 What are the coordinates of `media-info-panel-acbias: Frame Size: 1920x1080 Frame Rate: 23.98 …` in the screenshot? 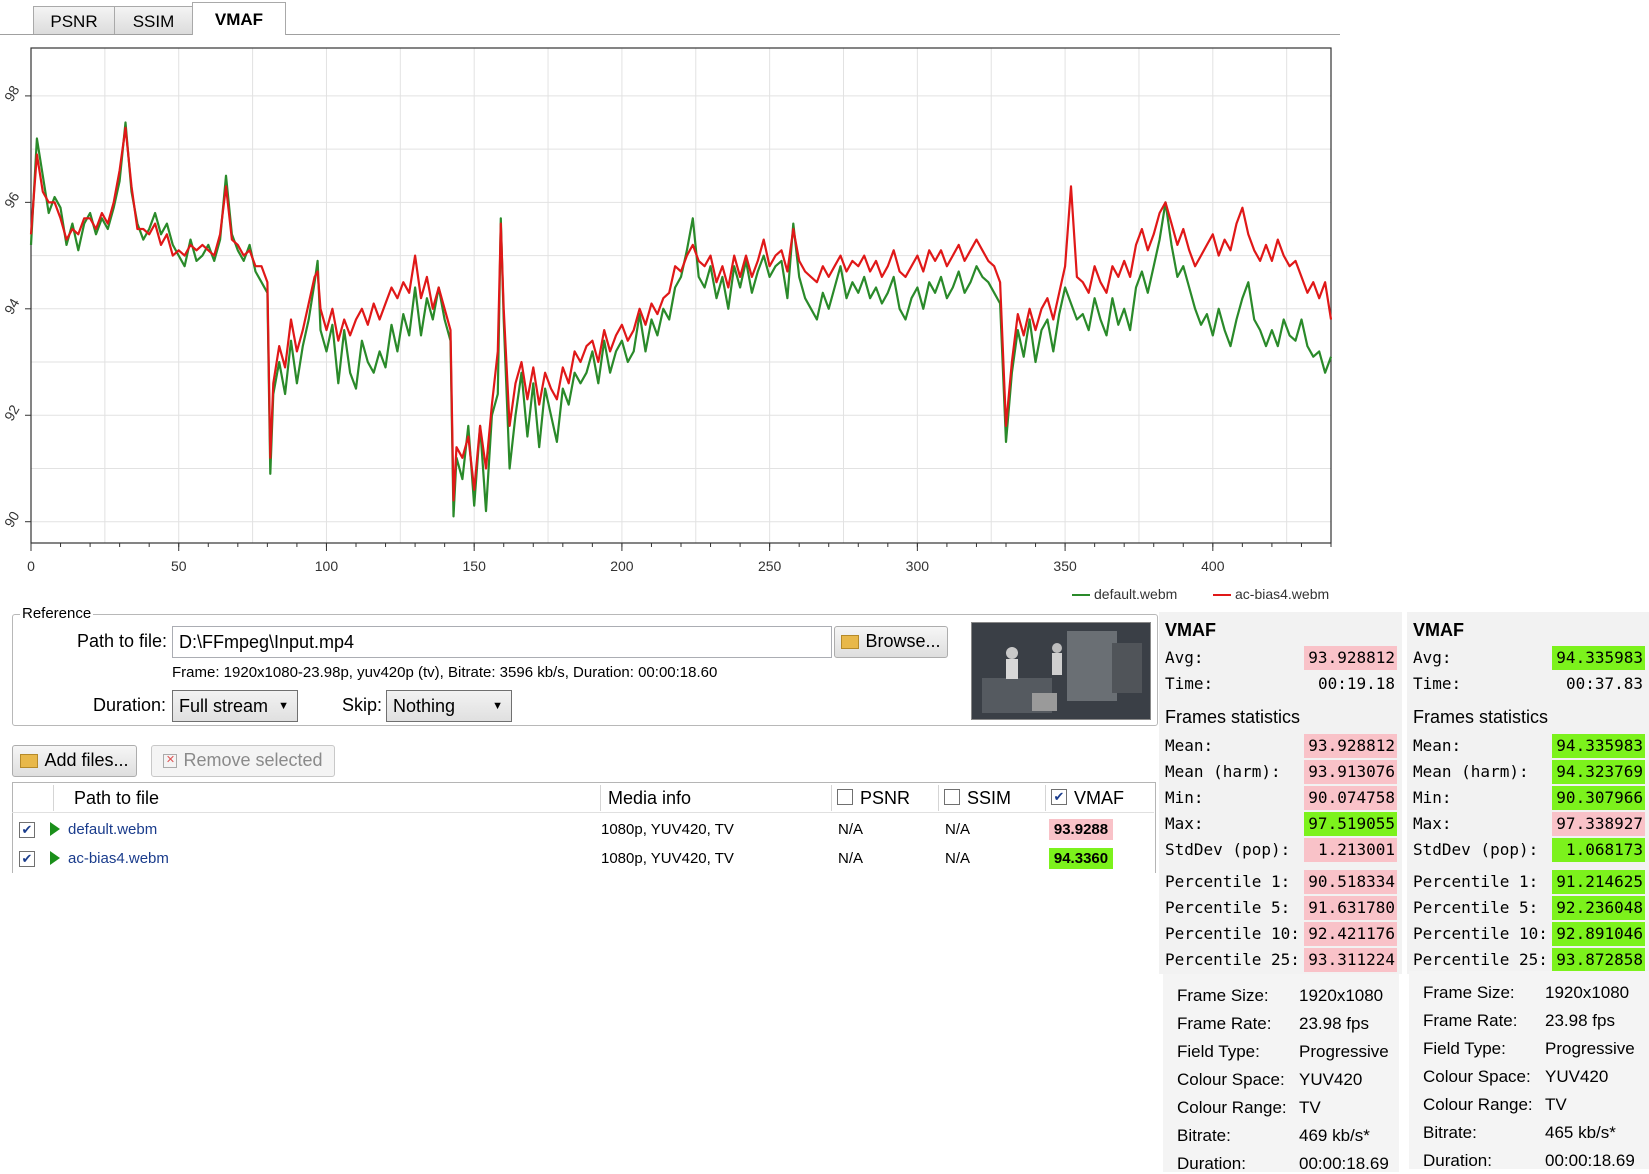 It's located at (1529, 1070).